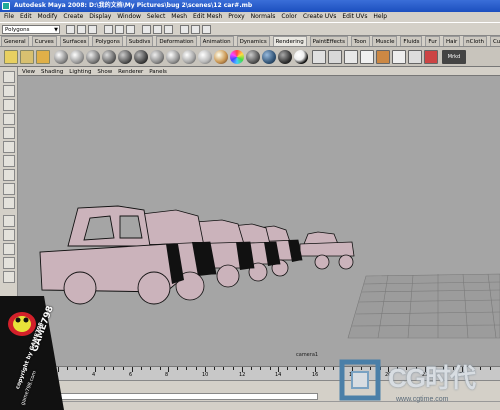 The image size is (500, 410). Describe the element at coordinates (9, 277) in the screenshot. I see `hypershade-layout-icon` at that location.